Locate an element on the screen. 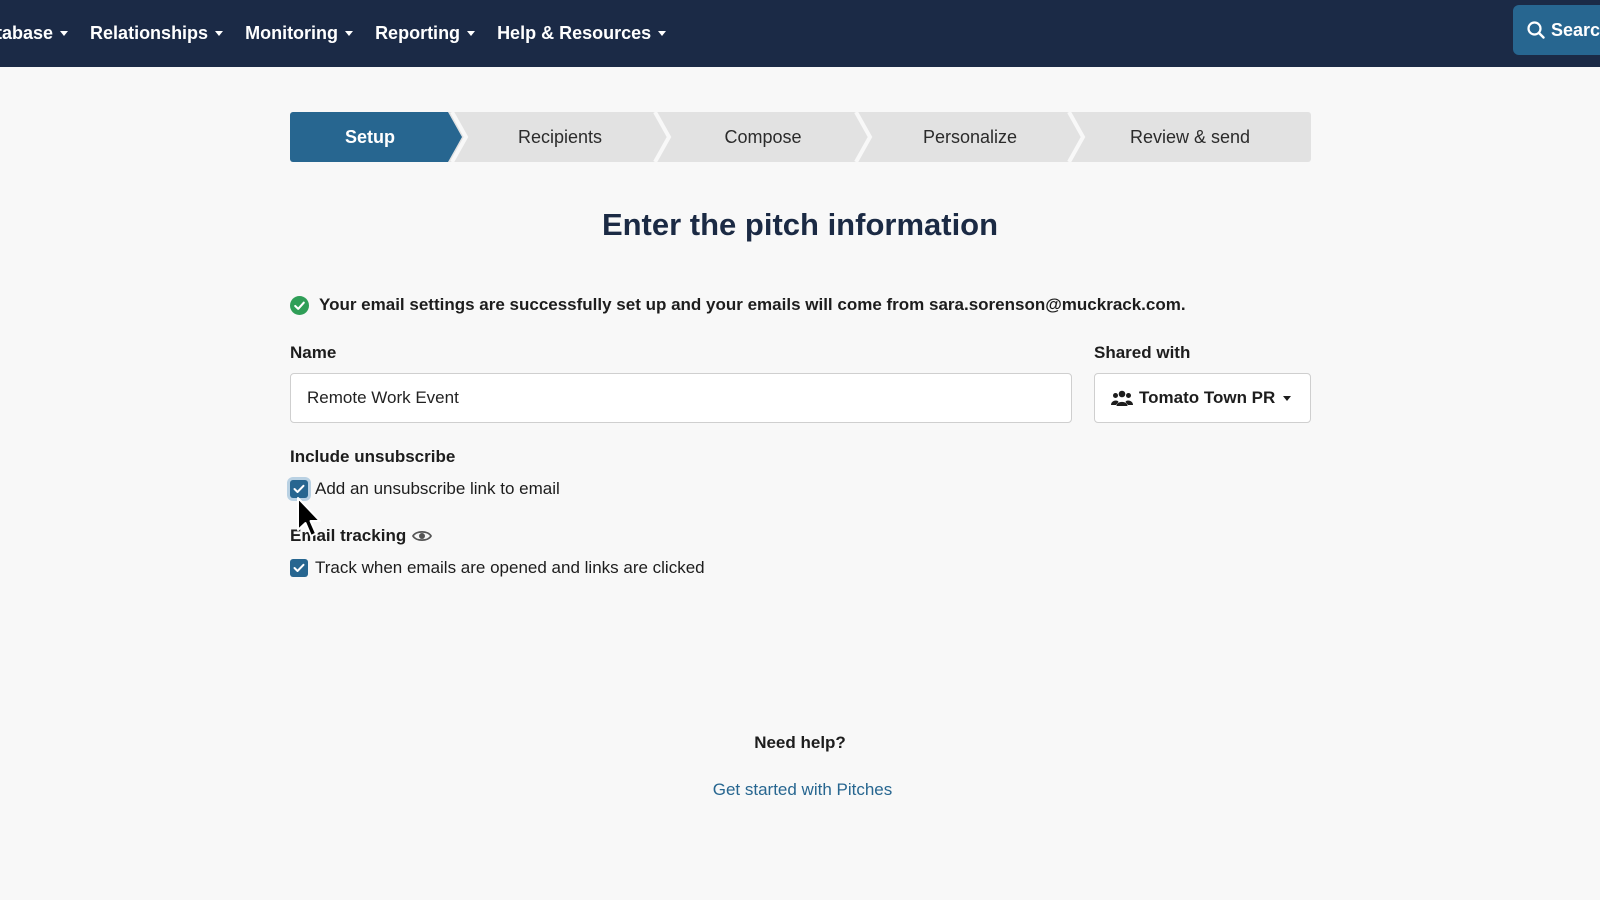 The image size is (1600, 900). check-circle-icon is located at coordinates (299, 305).